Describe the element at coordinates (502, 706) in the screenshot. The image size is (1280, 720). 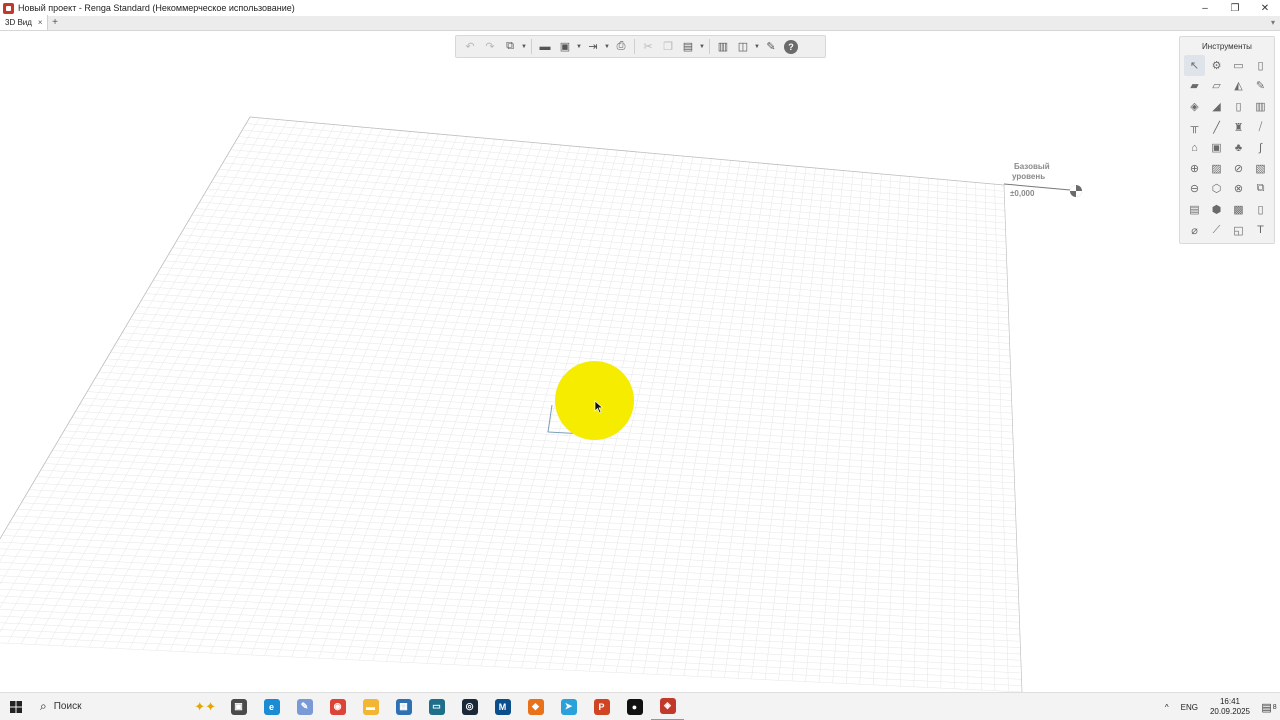
I see `app-mf-taskbar-button: M` at that location.